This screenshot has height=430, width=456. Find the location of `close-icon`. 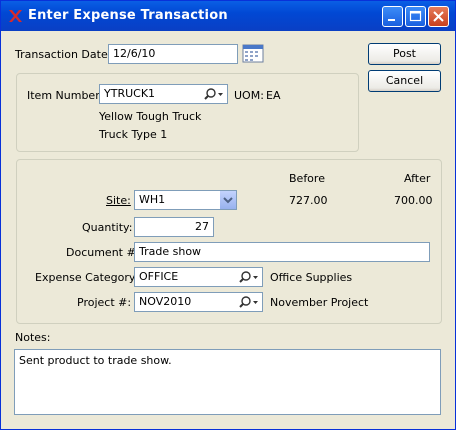

close-icon is located at coordinates (438, 16).